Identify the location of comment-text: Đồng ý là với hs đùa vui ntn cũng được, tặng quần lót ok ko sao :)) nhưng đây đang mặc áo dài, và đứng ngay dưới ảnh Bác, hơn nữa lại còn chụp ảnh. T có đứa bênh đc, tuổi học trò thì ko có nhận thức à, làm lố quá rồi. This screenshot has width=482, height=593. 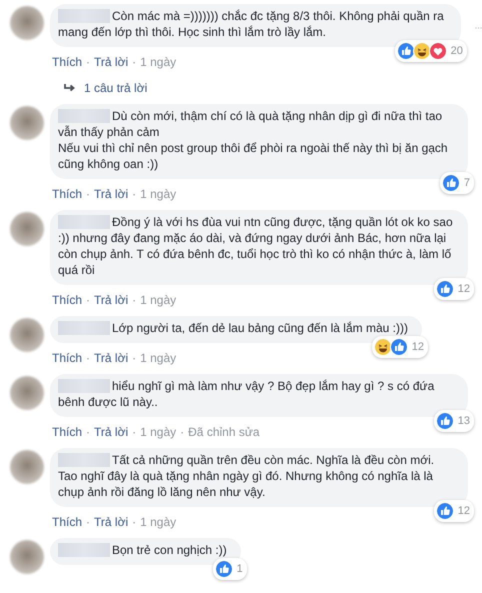
(256, 246).